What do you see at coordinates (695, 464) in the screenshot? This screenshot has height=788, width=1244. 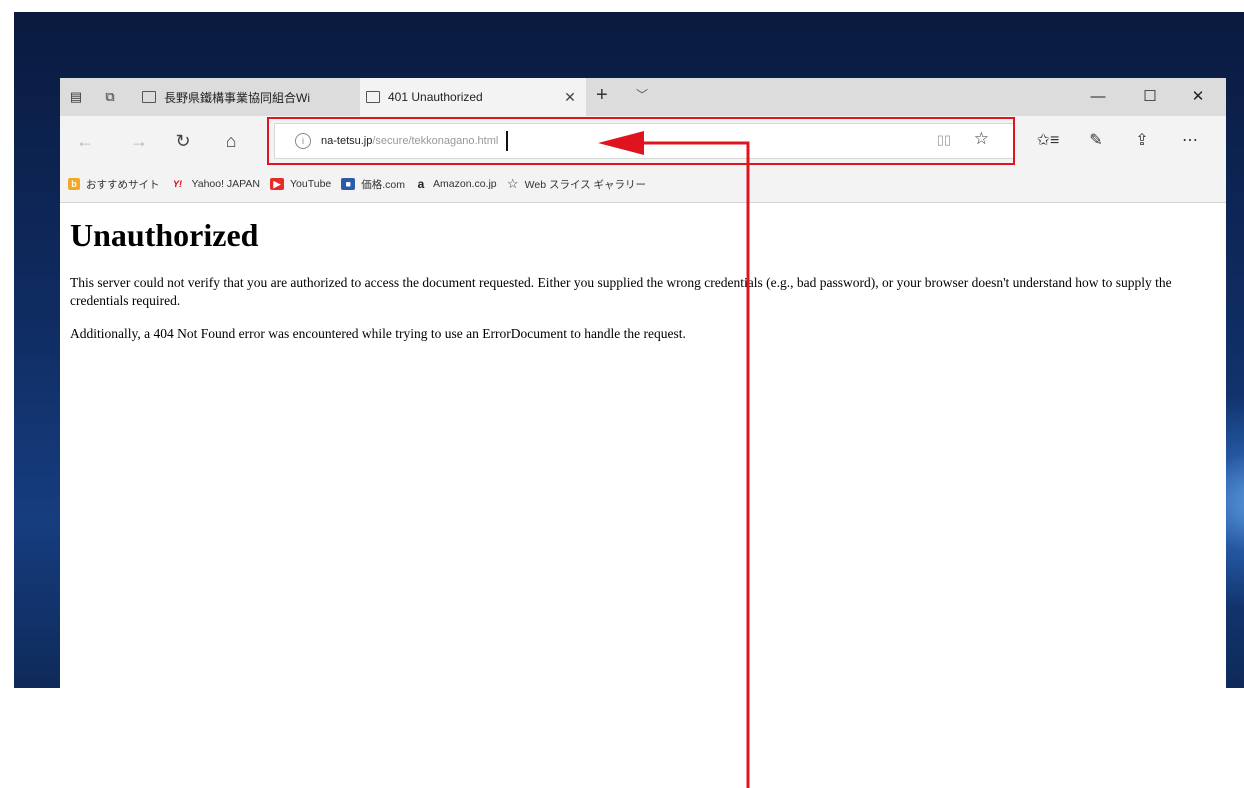 I see `arrow-line` at bounding box center [695, 464].